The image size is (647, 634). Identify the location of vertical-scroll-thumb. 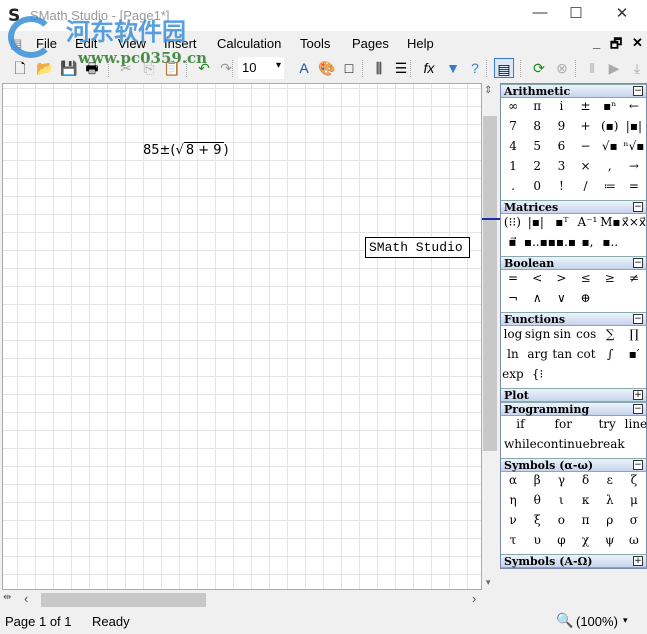
(490, 283).